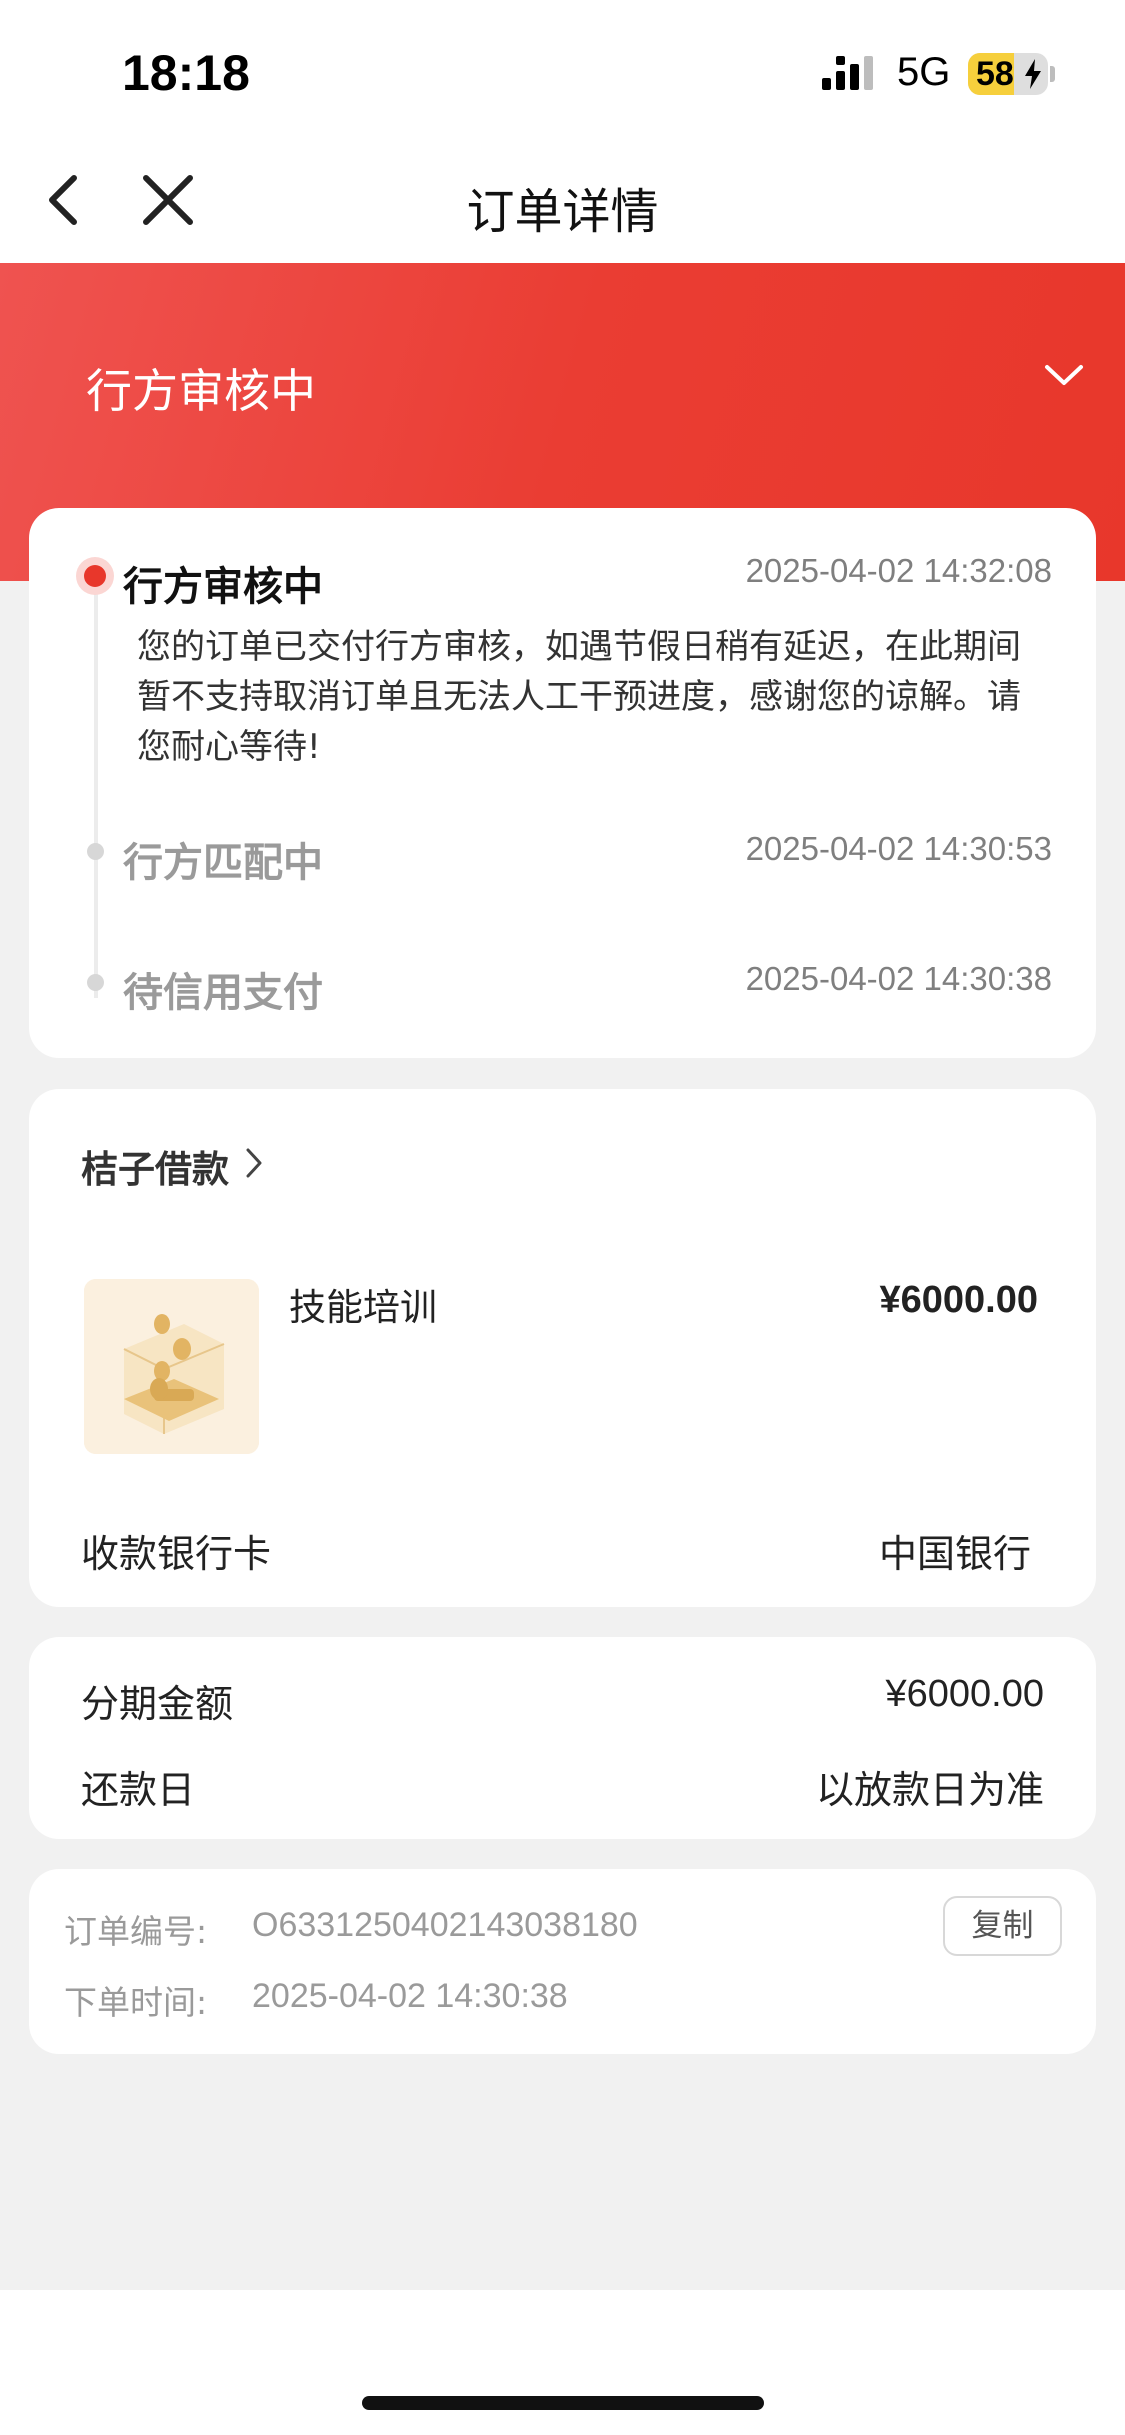 The image size is (1125, 2435). I want to click on step-description-line: 您的订单已交付行方审核，如遇节假日稍有延迟，在此期间, so click(579, 647).